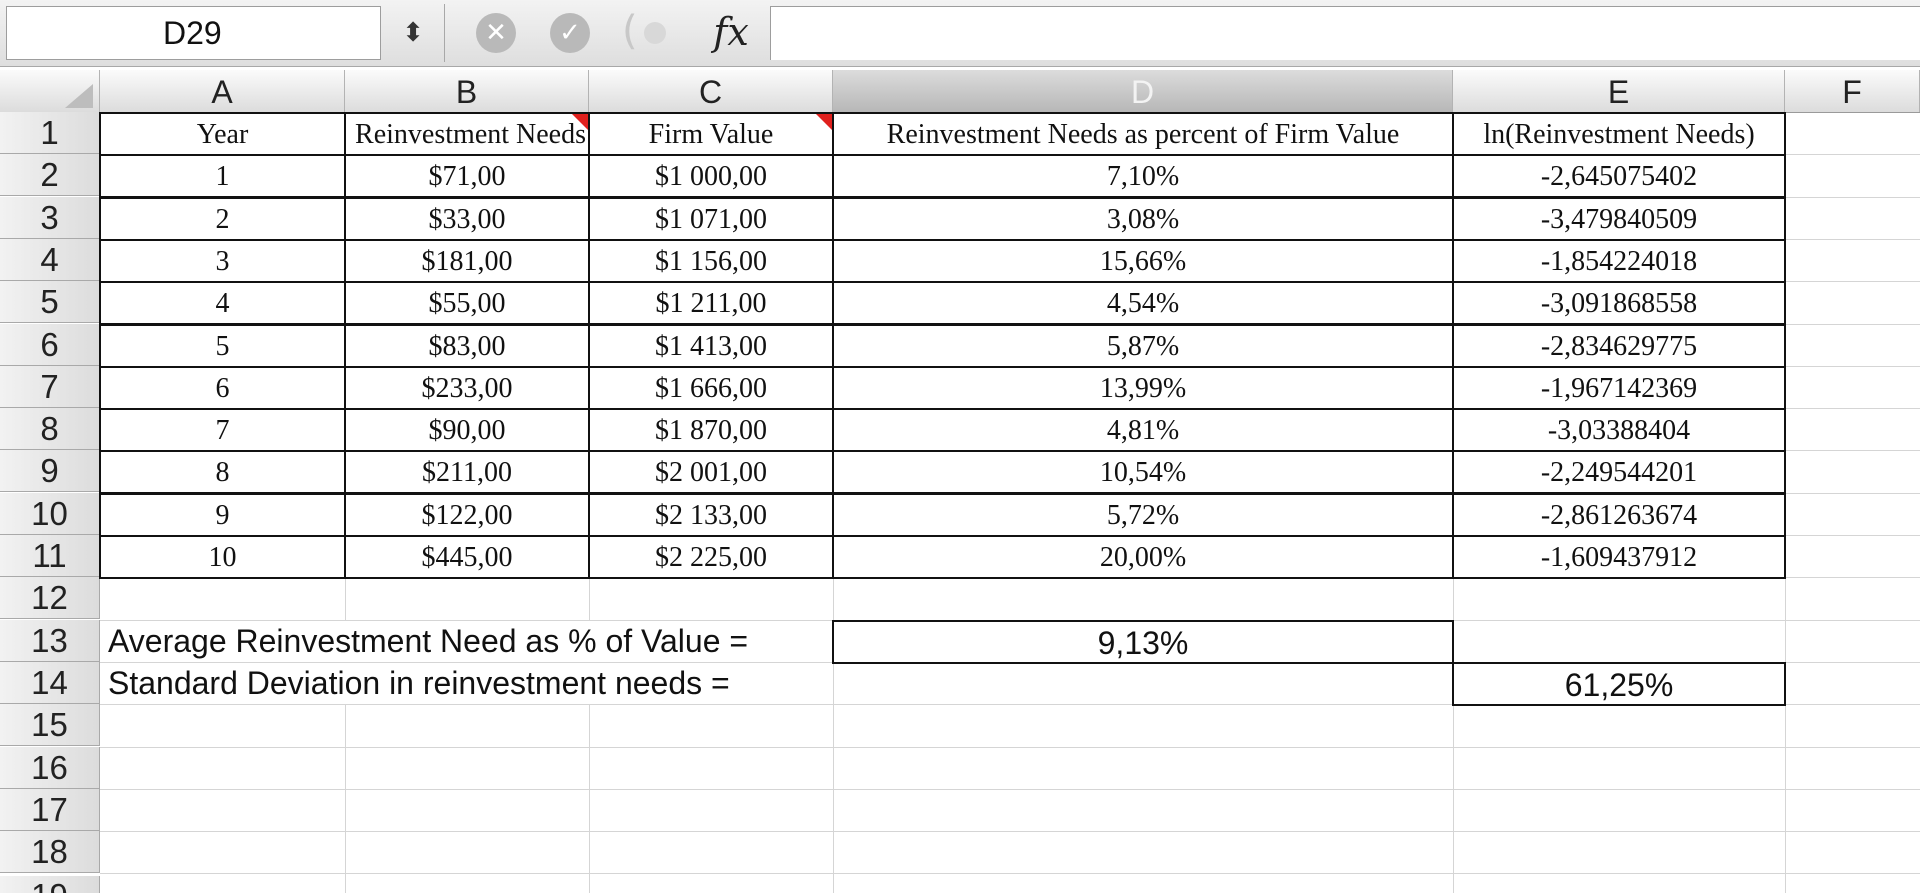 The image size is (1920, 893). I want to click on header-firm-value: Firm Value, so click(711, 134).